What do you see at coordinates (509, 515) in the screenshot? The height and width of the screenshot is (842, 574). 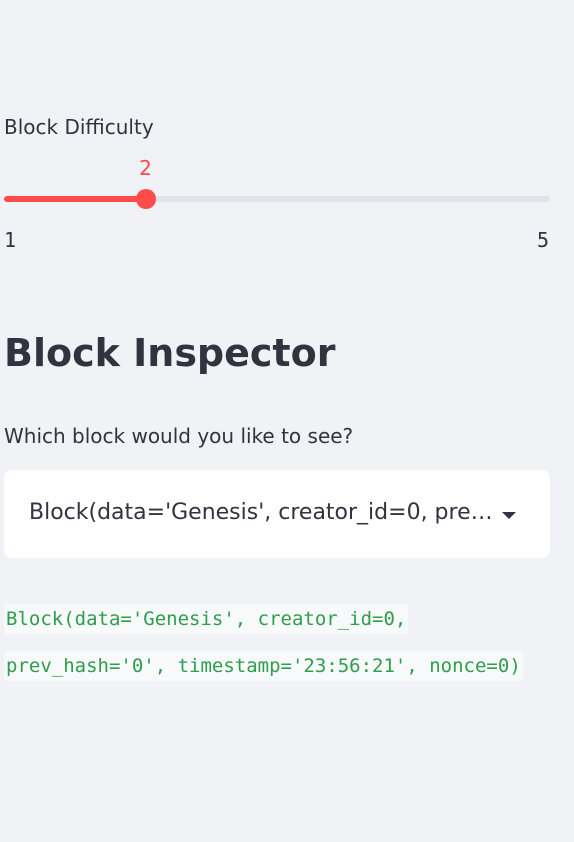 I see `chevron-down-icon` at bounding box center [509, 515].